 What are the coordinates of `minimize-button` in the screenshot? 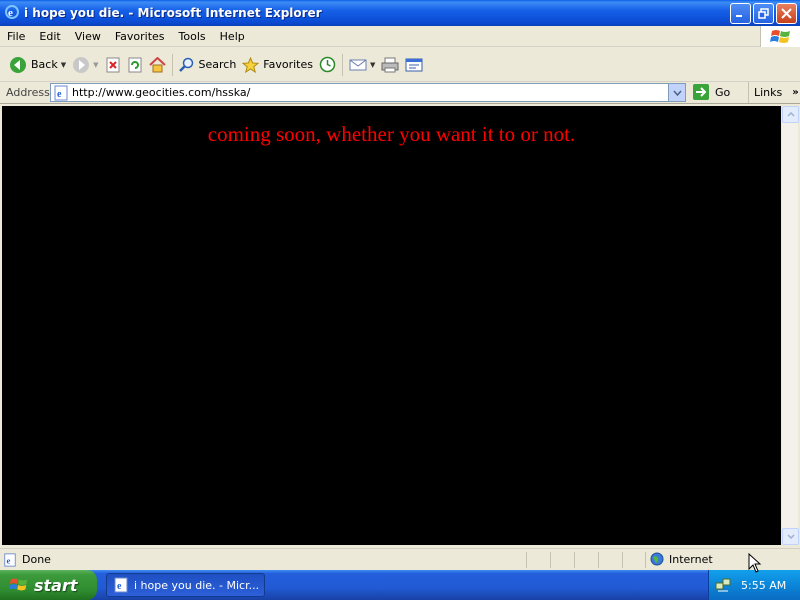 It's located at (740, 13).